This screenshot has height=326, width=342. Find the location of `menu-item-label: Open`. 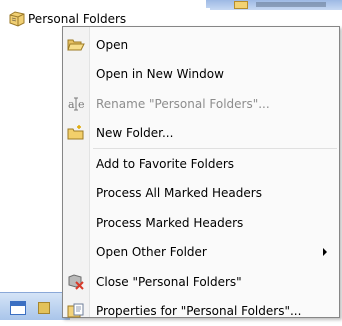

menu-item-label: Open is located at coordinates (112, 45).